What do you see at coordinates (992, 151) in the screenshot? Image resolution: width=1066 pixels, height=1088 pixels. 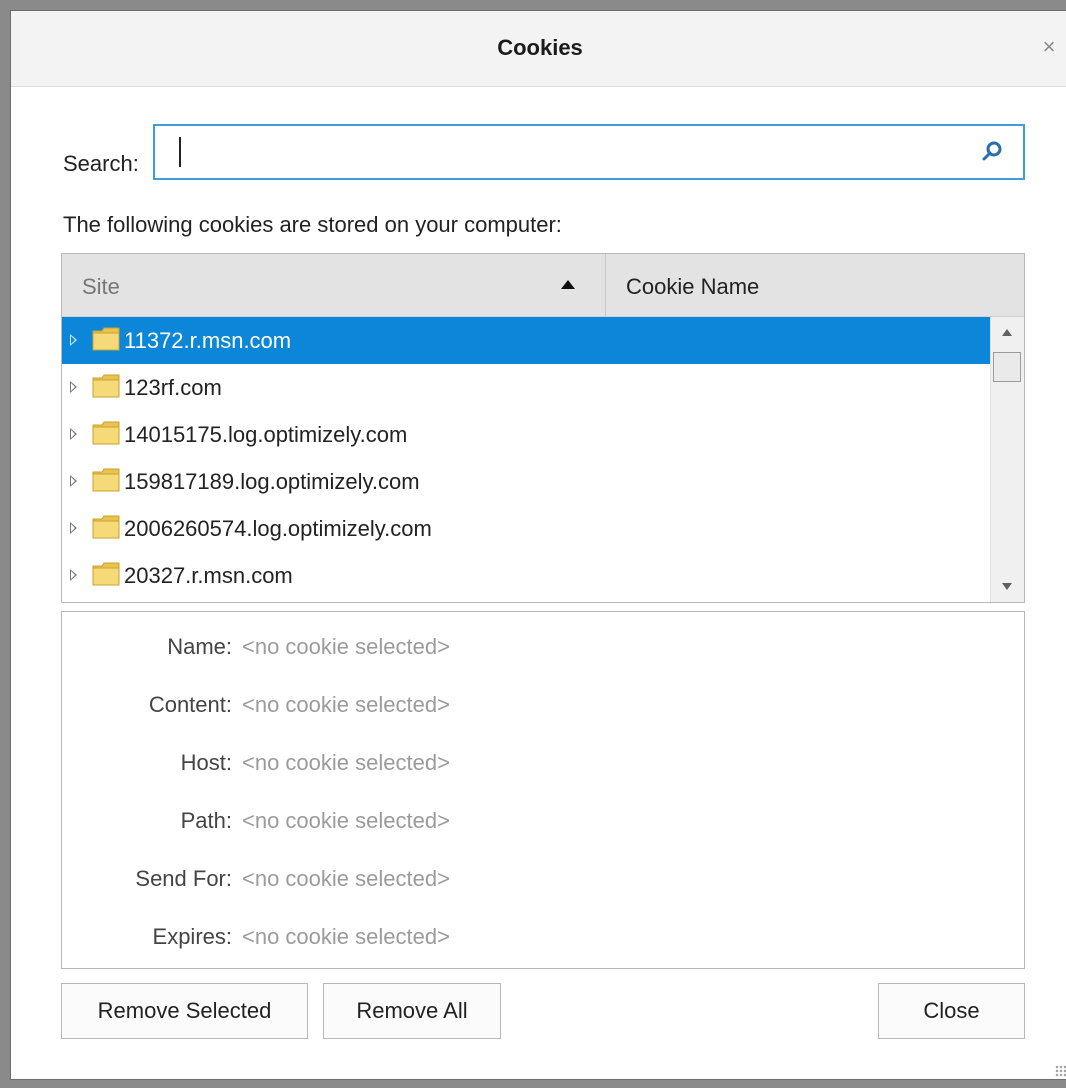 I see `search-icon` at bounding box center [992, 151].